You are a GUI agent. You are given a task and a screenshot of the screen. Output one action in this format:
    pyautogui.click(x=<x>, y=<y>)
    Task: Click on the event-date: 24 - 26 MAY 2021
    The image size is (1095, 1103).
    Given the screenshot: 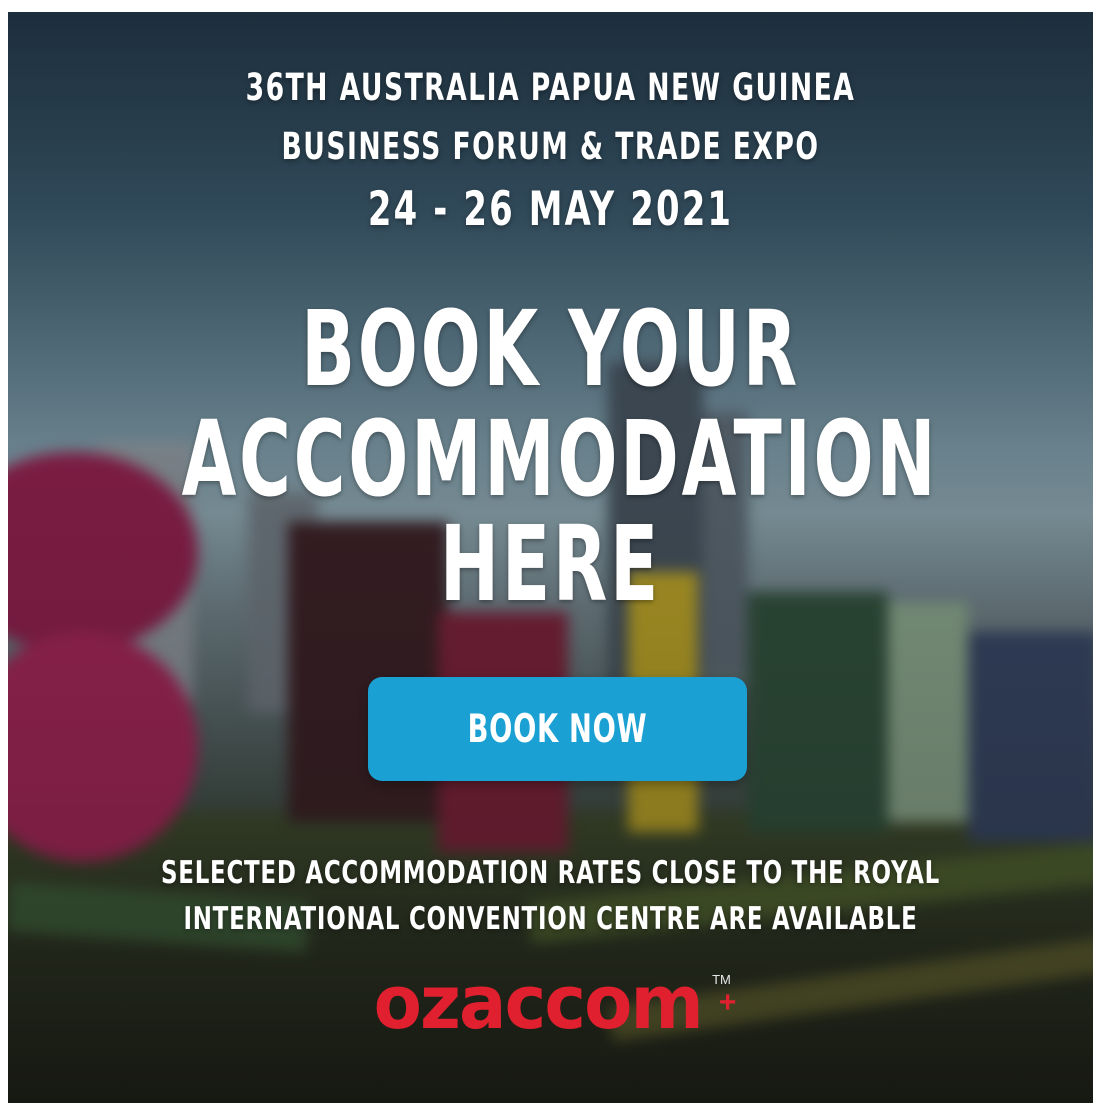 What is the action you would take?
    pyautogui.click(x=550, y=209)
    